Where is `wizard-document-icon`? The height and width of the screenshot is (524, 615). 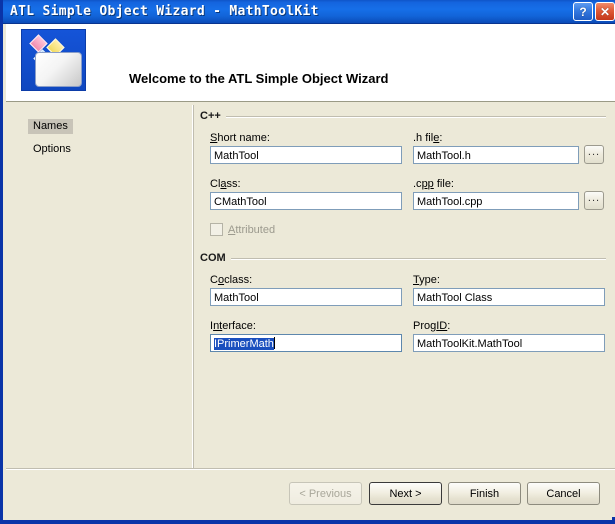
wizard-document-icon is located at coordinates (53, 60).